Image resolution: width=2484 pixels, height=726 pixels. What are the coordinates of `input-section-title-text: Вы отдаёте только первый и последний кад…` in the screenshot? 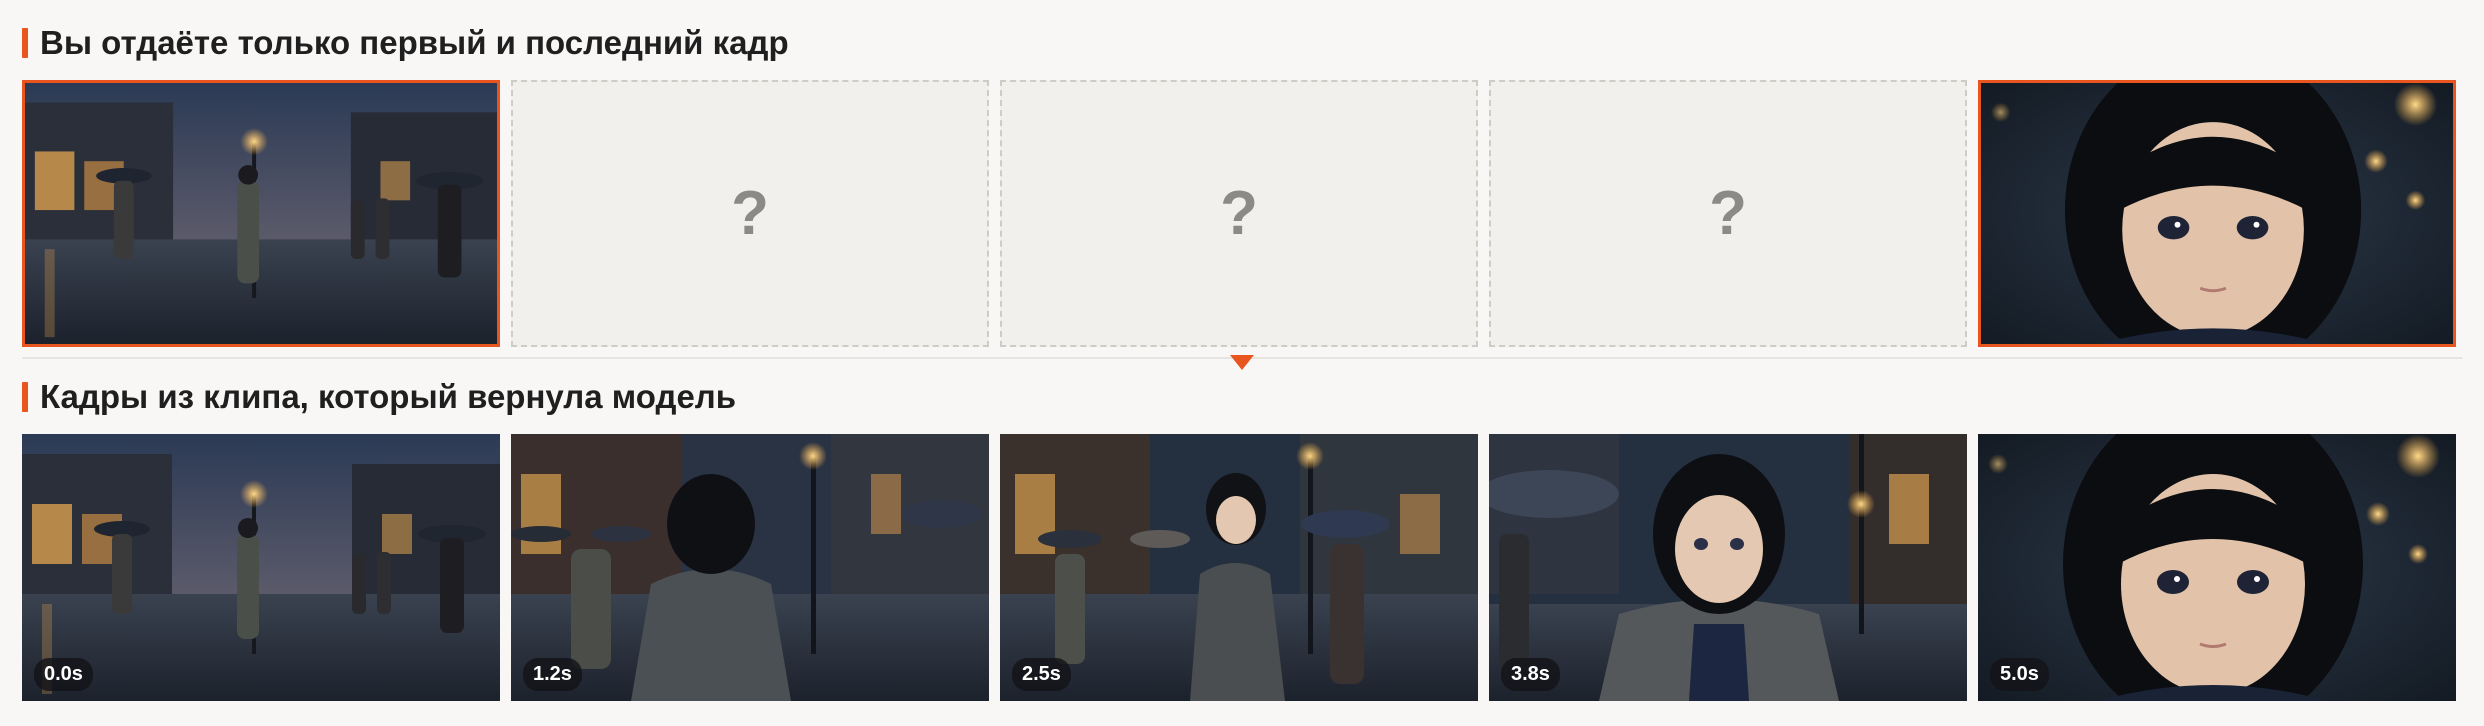 It's located at (414, 42).